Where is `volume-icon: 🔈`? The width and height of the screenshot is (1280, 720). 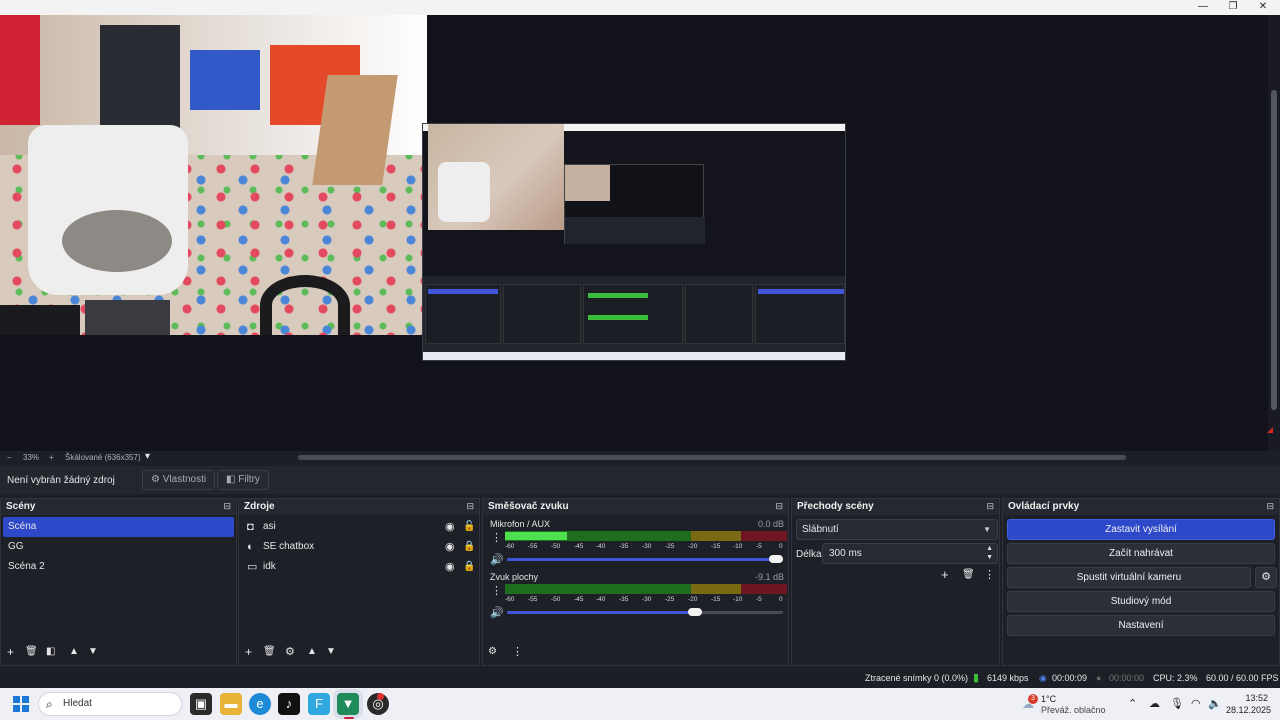 volume-icon: 🔈 is located at coordinates (1215, 703).